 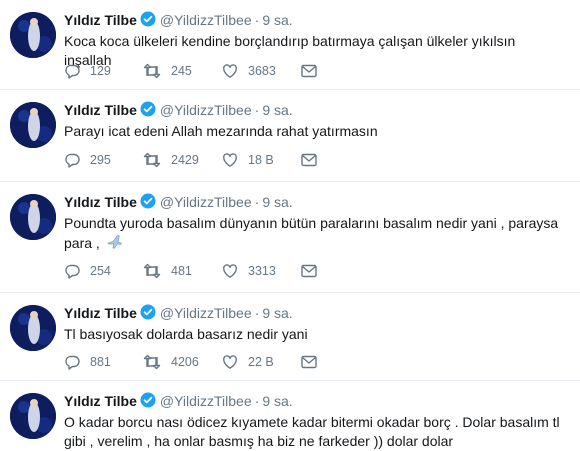 I want to click on retweet-count: 481, so click(x=181, y=271).